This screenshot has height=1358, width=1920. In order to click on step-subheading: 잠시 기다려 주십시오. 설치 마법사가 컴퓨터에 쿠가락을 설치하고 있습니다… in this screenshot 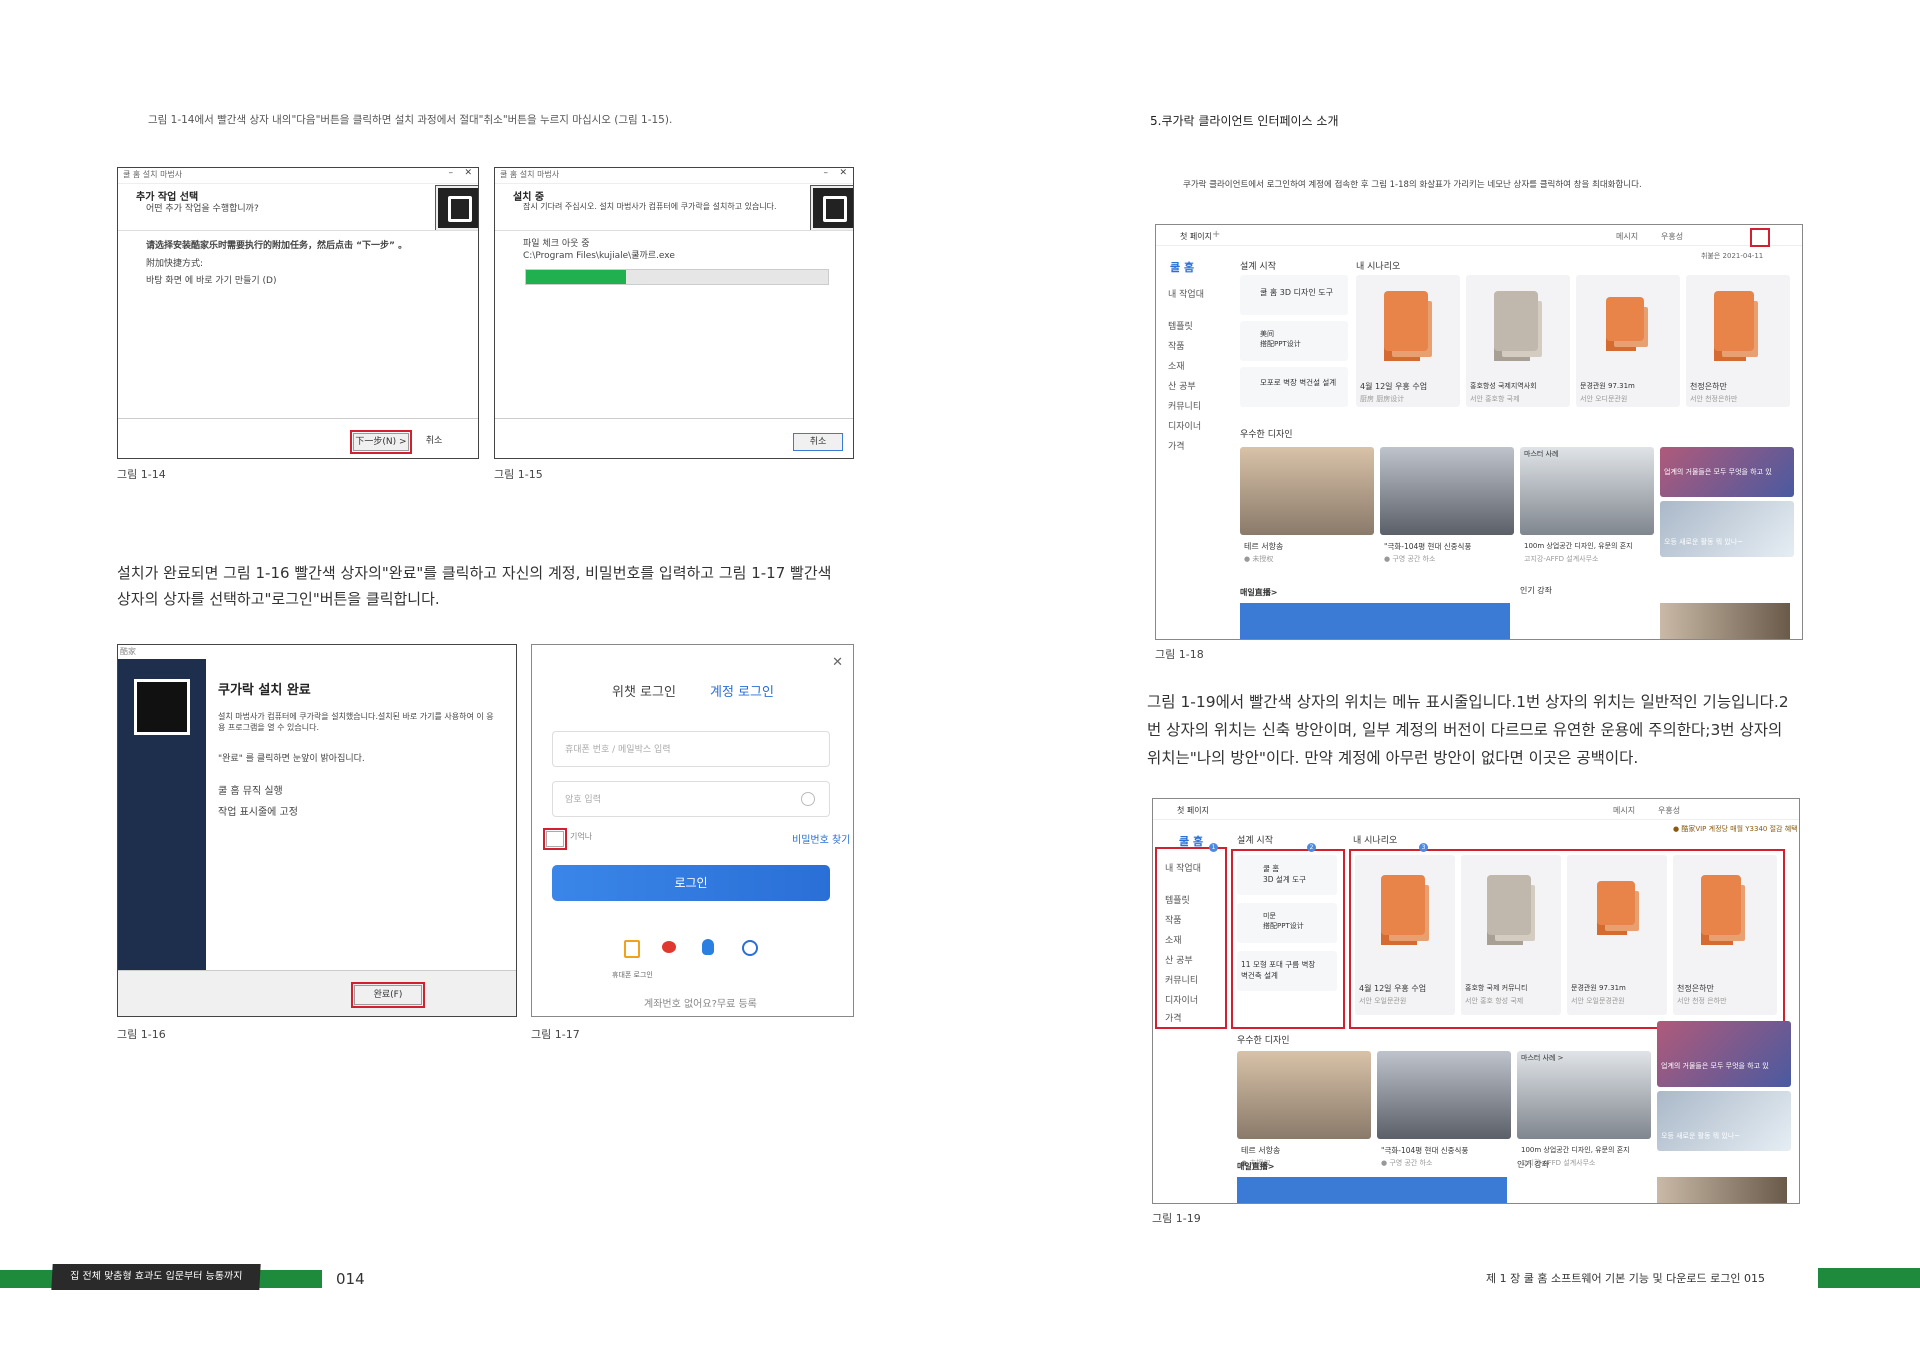, I will do `click(650, 206)`.